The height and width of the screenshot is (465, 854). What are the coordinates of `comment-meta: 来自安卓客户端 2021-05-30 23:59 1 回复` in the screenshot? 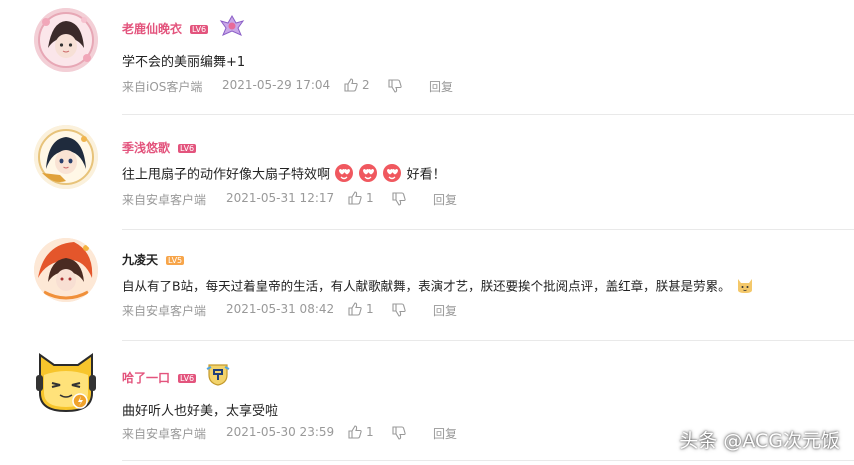 It's located at (322, 433).